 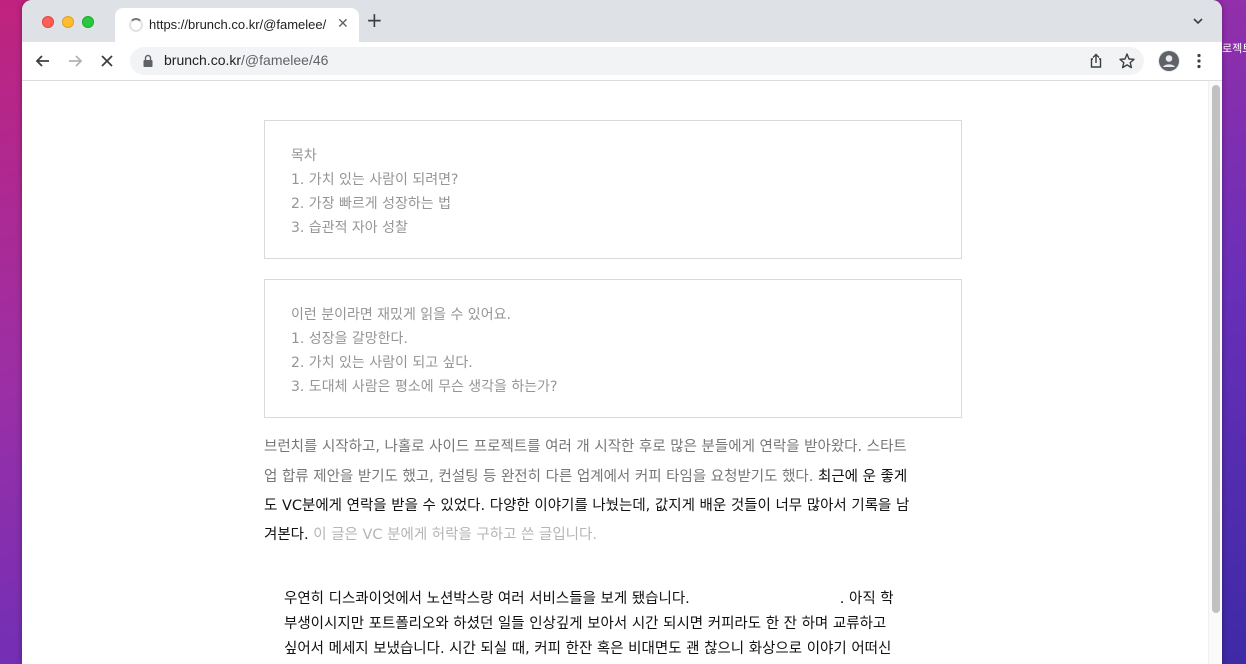 I want to click on audience-heading: 이런 분이라면 재밌게 읽을 수 있어요., so click(x=401, y=315).